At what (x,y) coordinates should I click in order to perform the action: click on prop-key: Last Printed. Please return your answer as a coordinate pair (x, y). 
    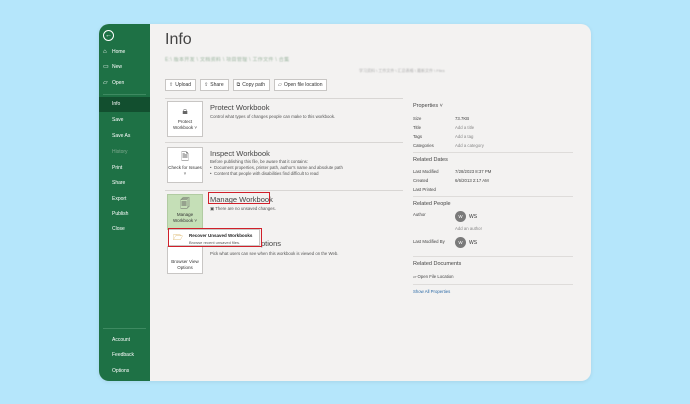
    Looking at the image, I should click on (424, 189).